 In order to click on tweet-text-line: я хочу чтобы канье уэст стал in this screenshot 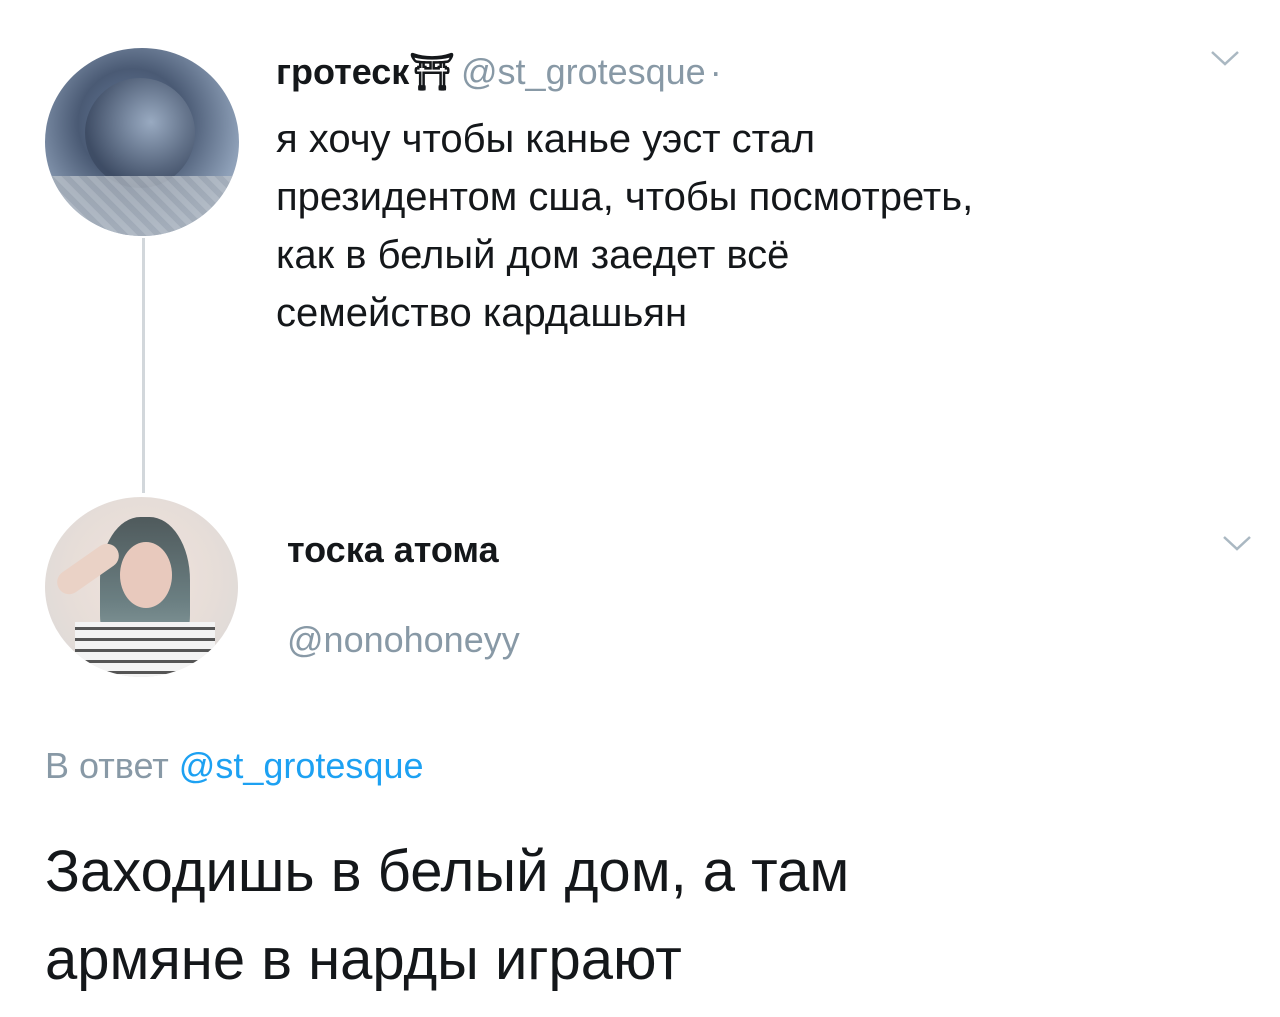, I will do `click(546, 139)`.